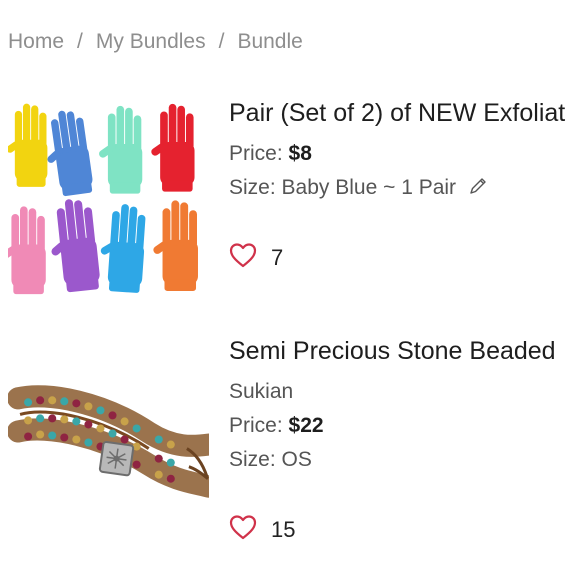  What do you see at coordinates (262, 529) in the screenshot?
I see `like-control: 15` at bounding box center [262, 529].